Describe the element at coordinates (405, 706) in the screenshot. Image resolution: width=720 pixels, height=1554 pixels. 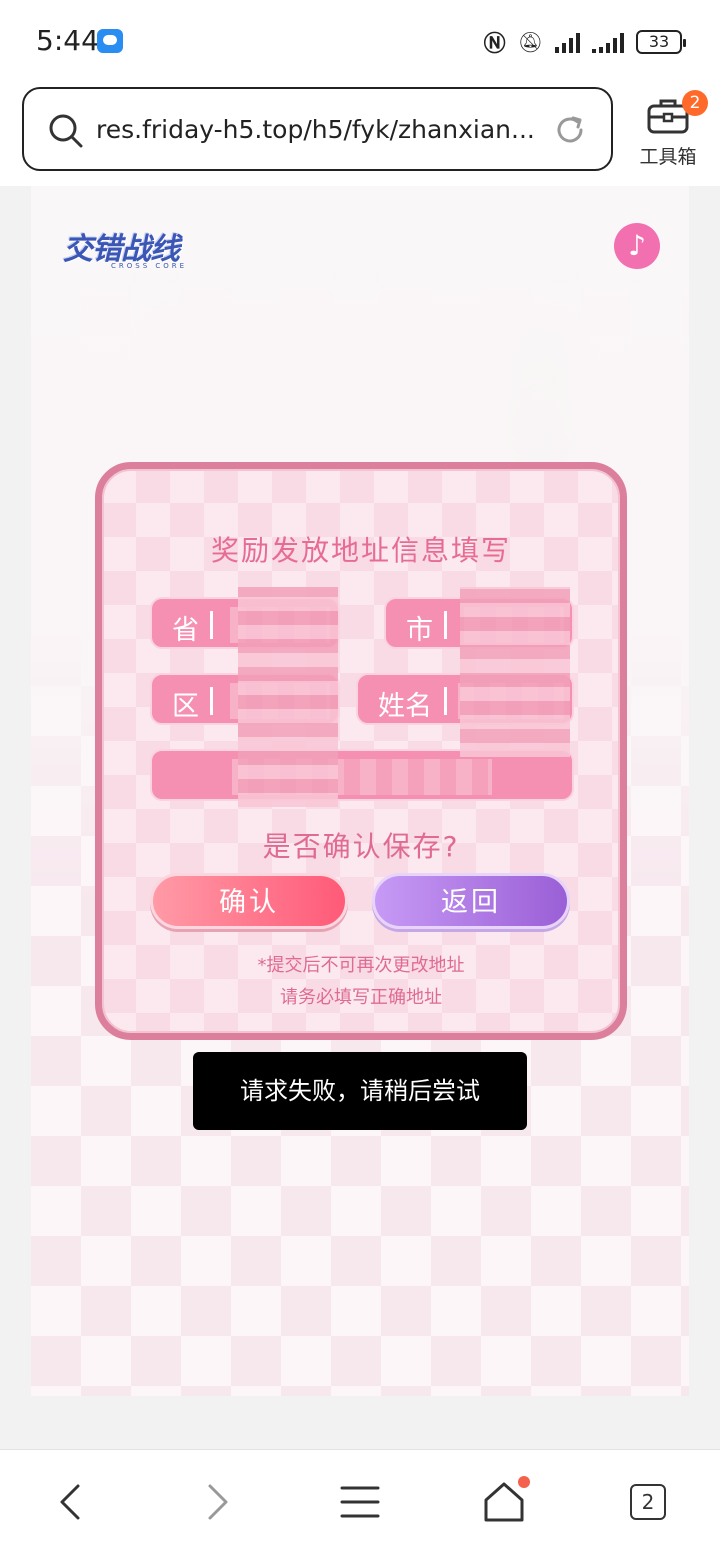
I see `name-label: 姓名` at that location.